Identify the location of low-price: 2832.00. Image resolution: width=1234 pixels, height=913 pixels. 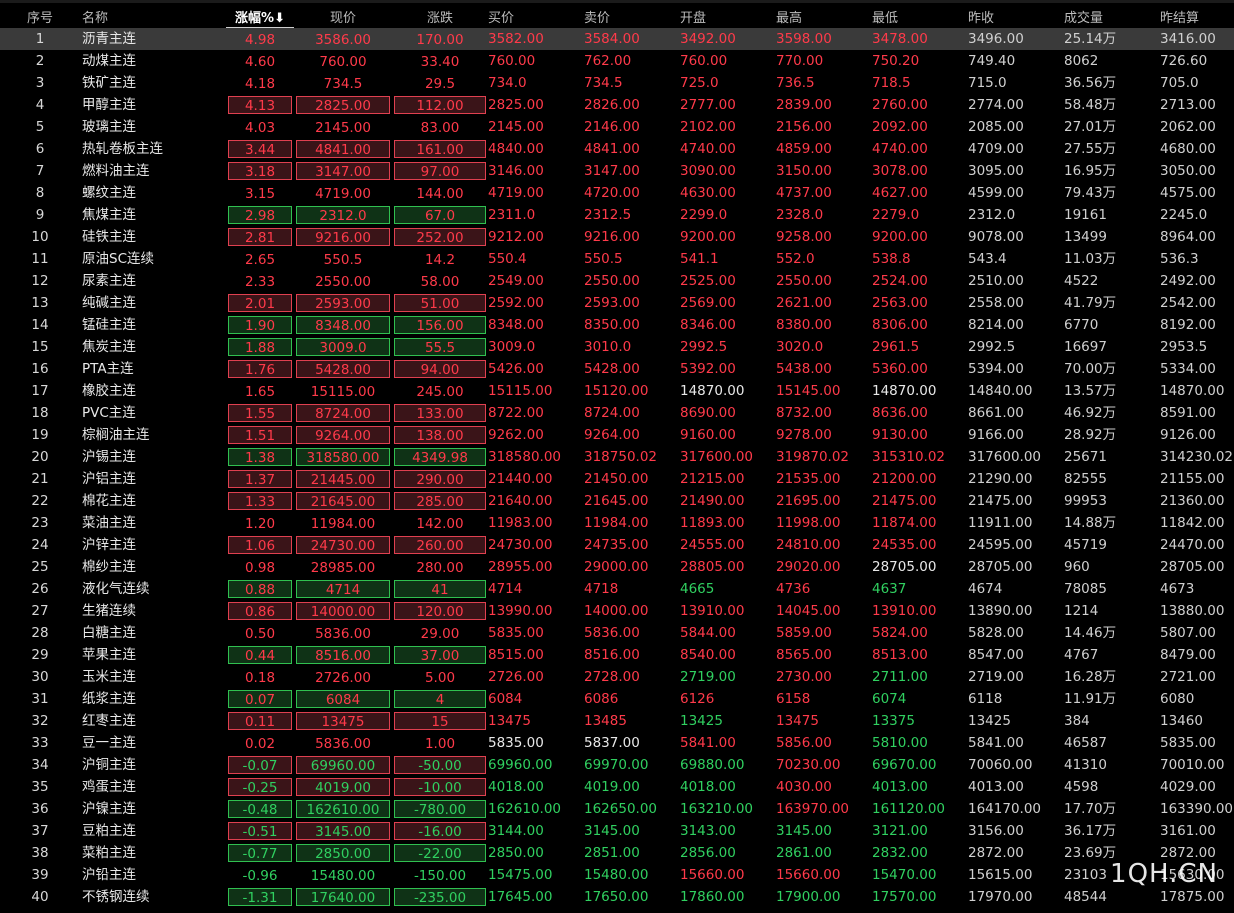
(900, 852).